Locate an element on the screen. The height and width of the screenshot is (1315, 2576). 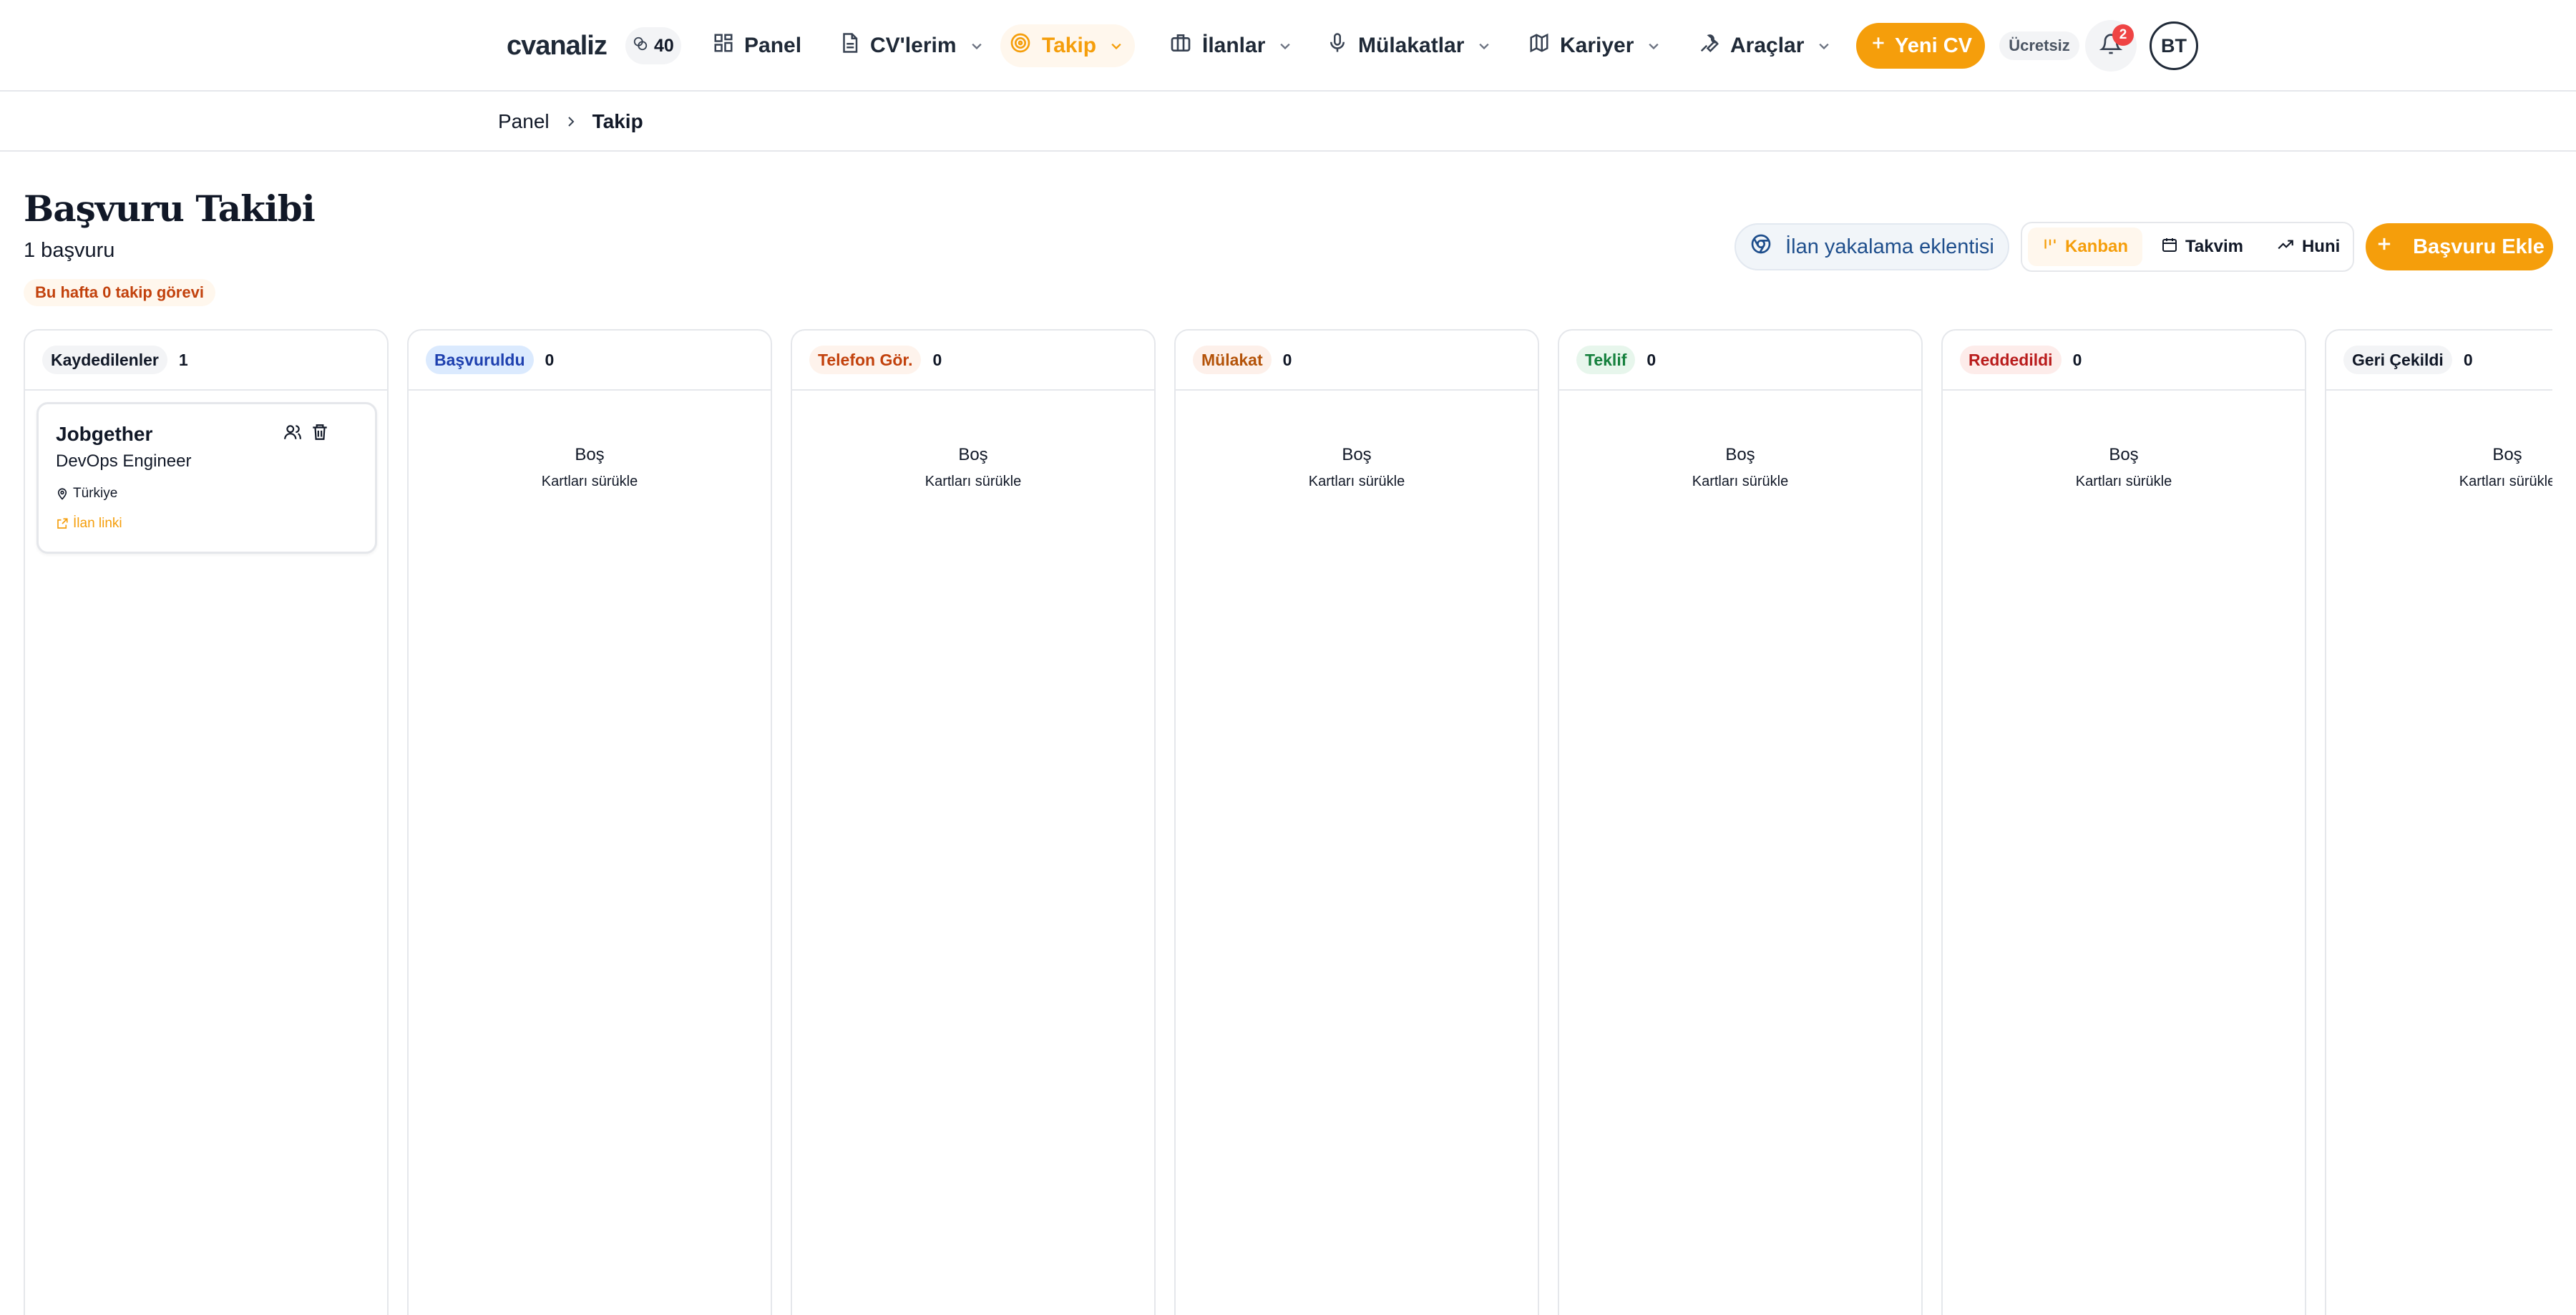
nav-item-mulakatlar: Mülakatlar is located at coordinates (1410, 45).